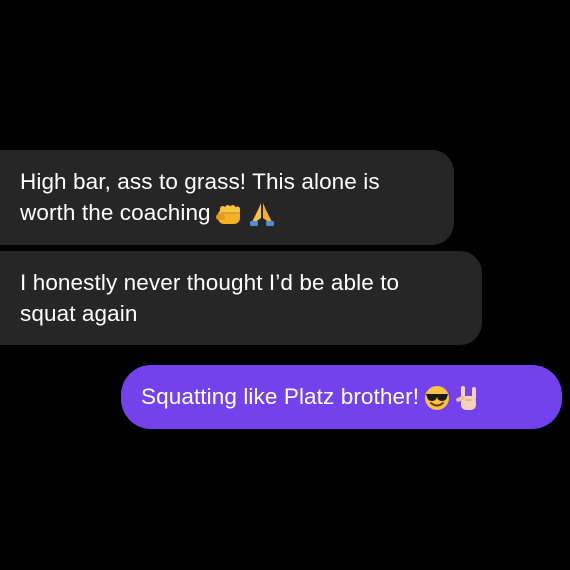 This screenshot has height=570, width=570. What do you see at coordinates (469, 398) in the screenshot?
I see `rock-on-hand-icon` at bounding box center [469, 398].